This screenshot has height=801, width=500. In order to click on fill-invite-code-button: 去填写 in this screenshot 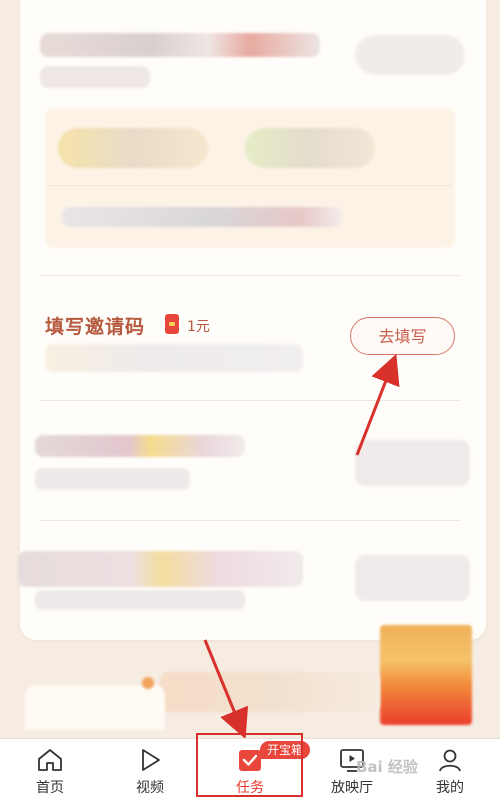, I will do `click(402, 336)`.